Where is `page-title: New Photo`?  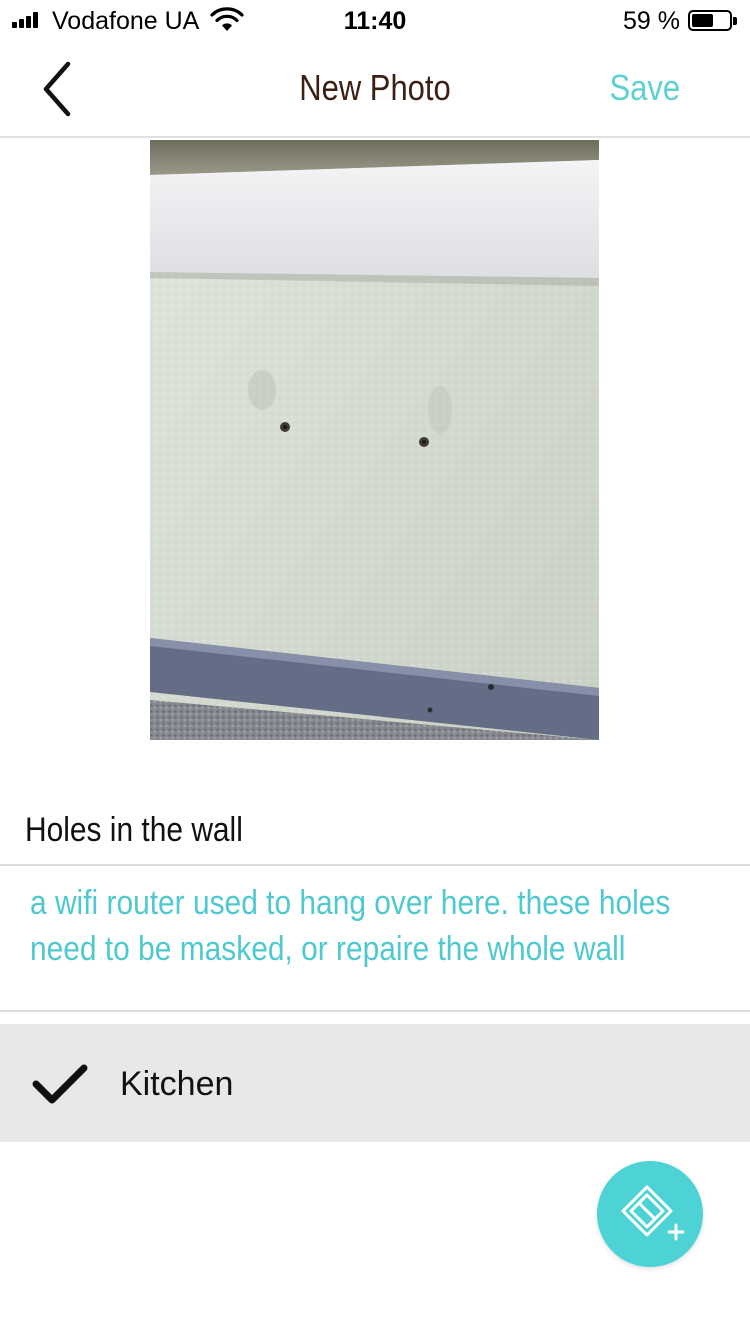
page-title: New Photo is located at coordinates (375, 87).